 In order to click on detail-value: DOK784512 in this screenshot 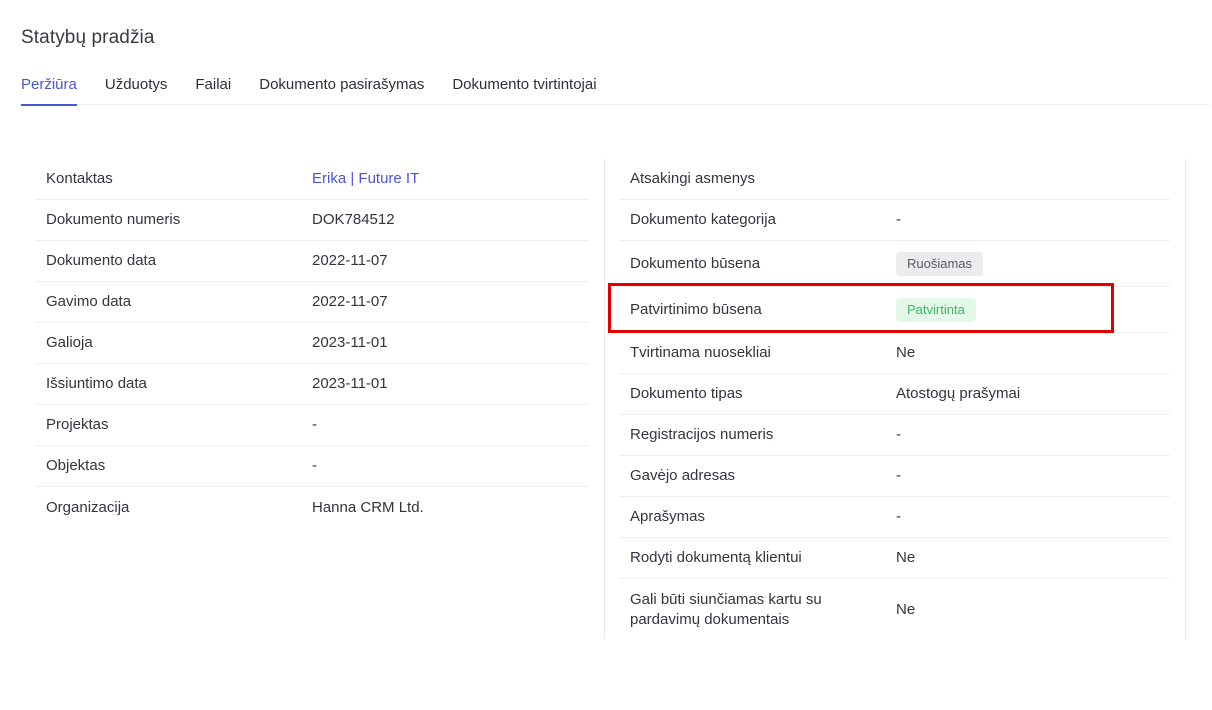, I will do `click(353, 219)`.